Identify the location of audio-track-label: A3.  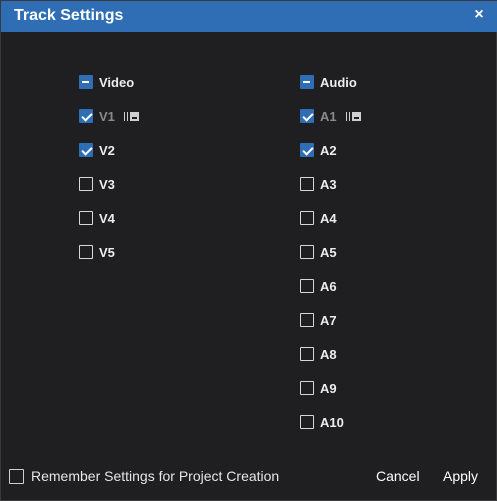
(328, 184).